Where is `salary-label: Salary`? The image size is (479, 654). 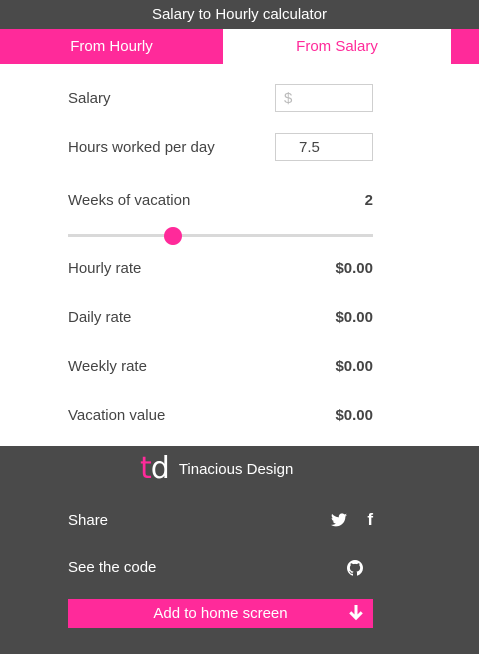
salary-label: Salary is located at coordinates (89, 98).